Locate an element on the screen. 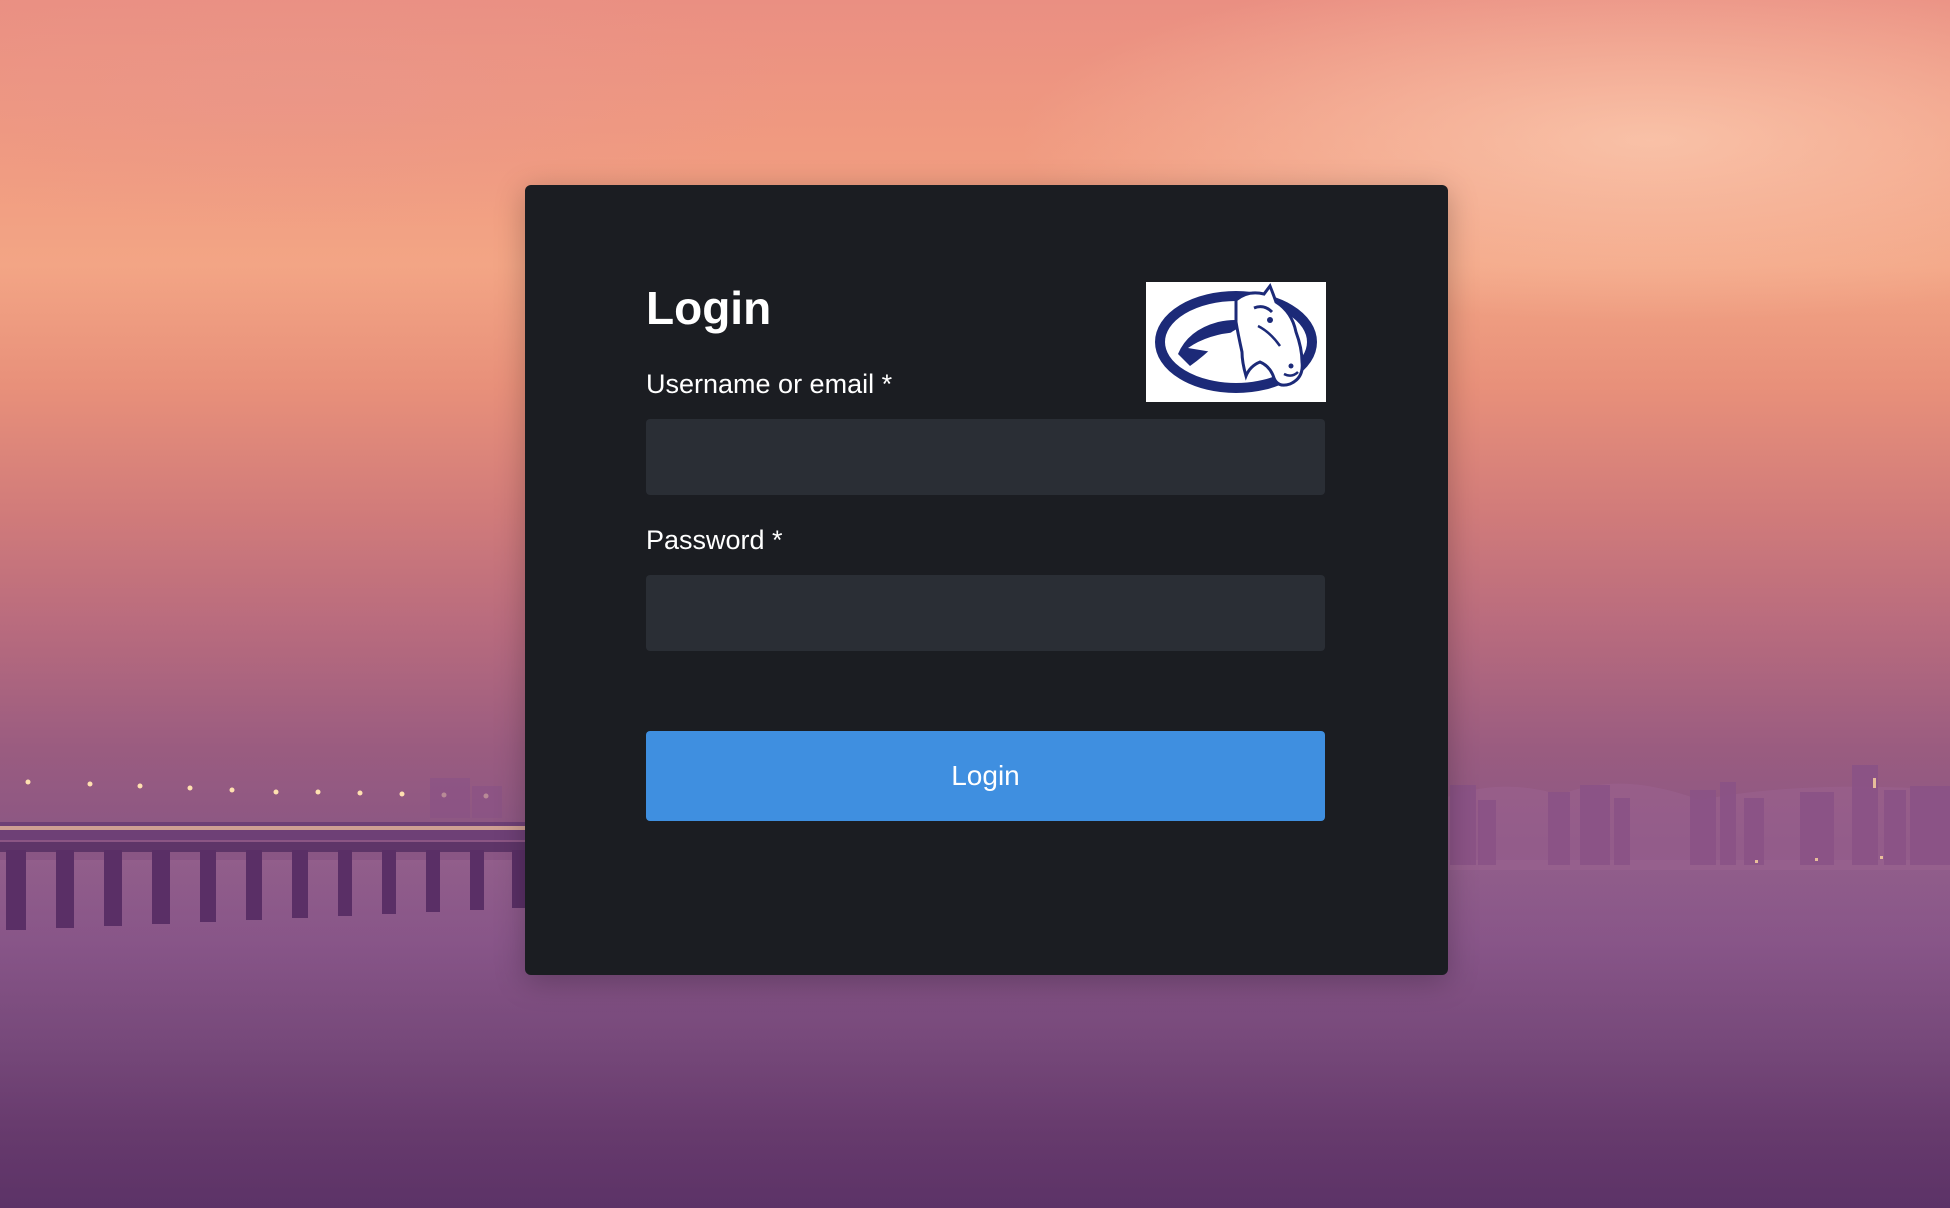 This screenshot has height=1208, width=1950. username-field is located at coordinates (985, 457).